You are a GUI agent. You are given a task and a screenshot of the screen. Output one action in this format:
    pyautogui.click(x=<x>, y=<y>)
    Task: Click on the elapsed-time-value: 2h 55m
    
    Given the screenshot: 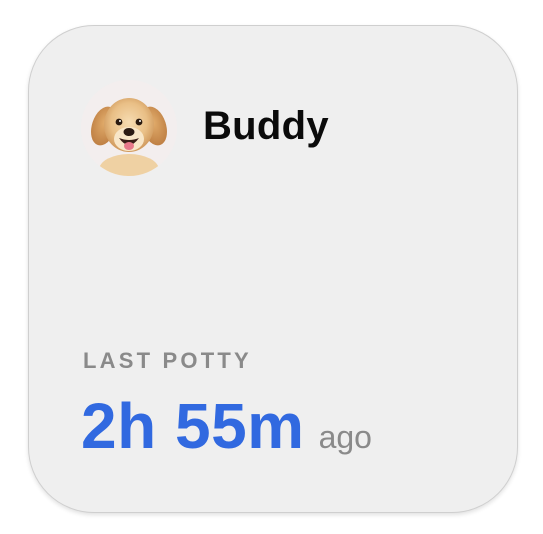 What is the action you would take?
    pyautogui.click(x=193, y=426)
    